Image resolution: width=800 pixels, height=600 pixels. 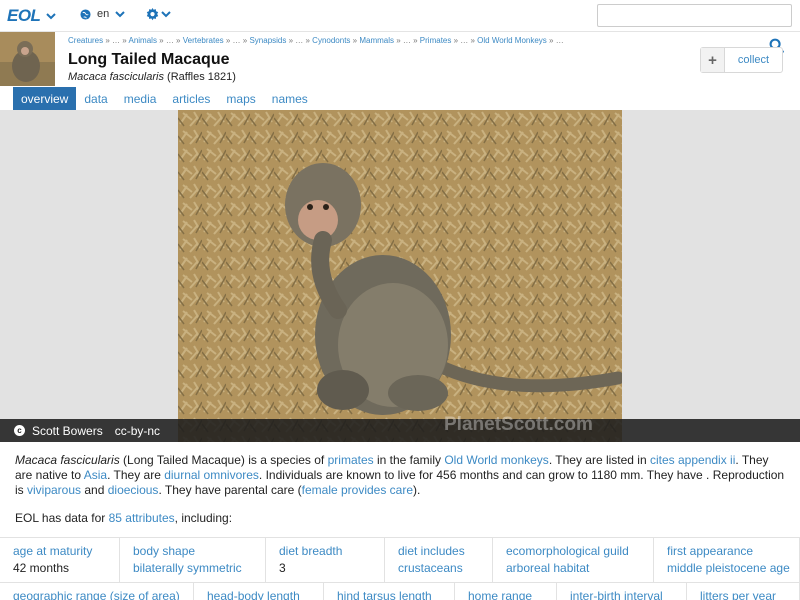 I want to click on trait-key: home range, so click(x=512, y=594).